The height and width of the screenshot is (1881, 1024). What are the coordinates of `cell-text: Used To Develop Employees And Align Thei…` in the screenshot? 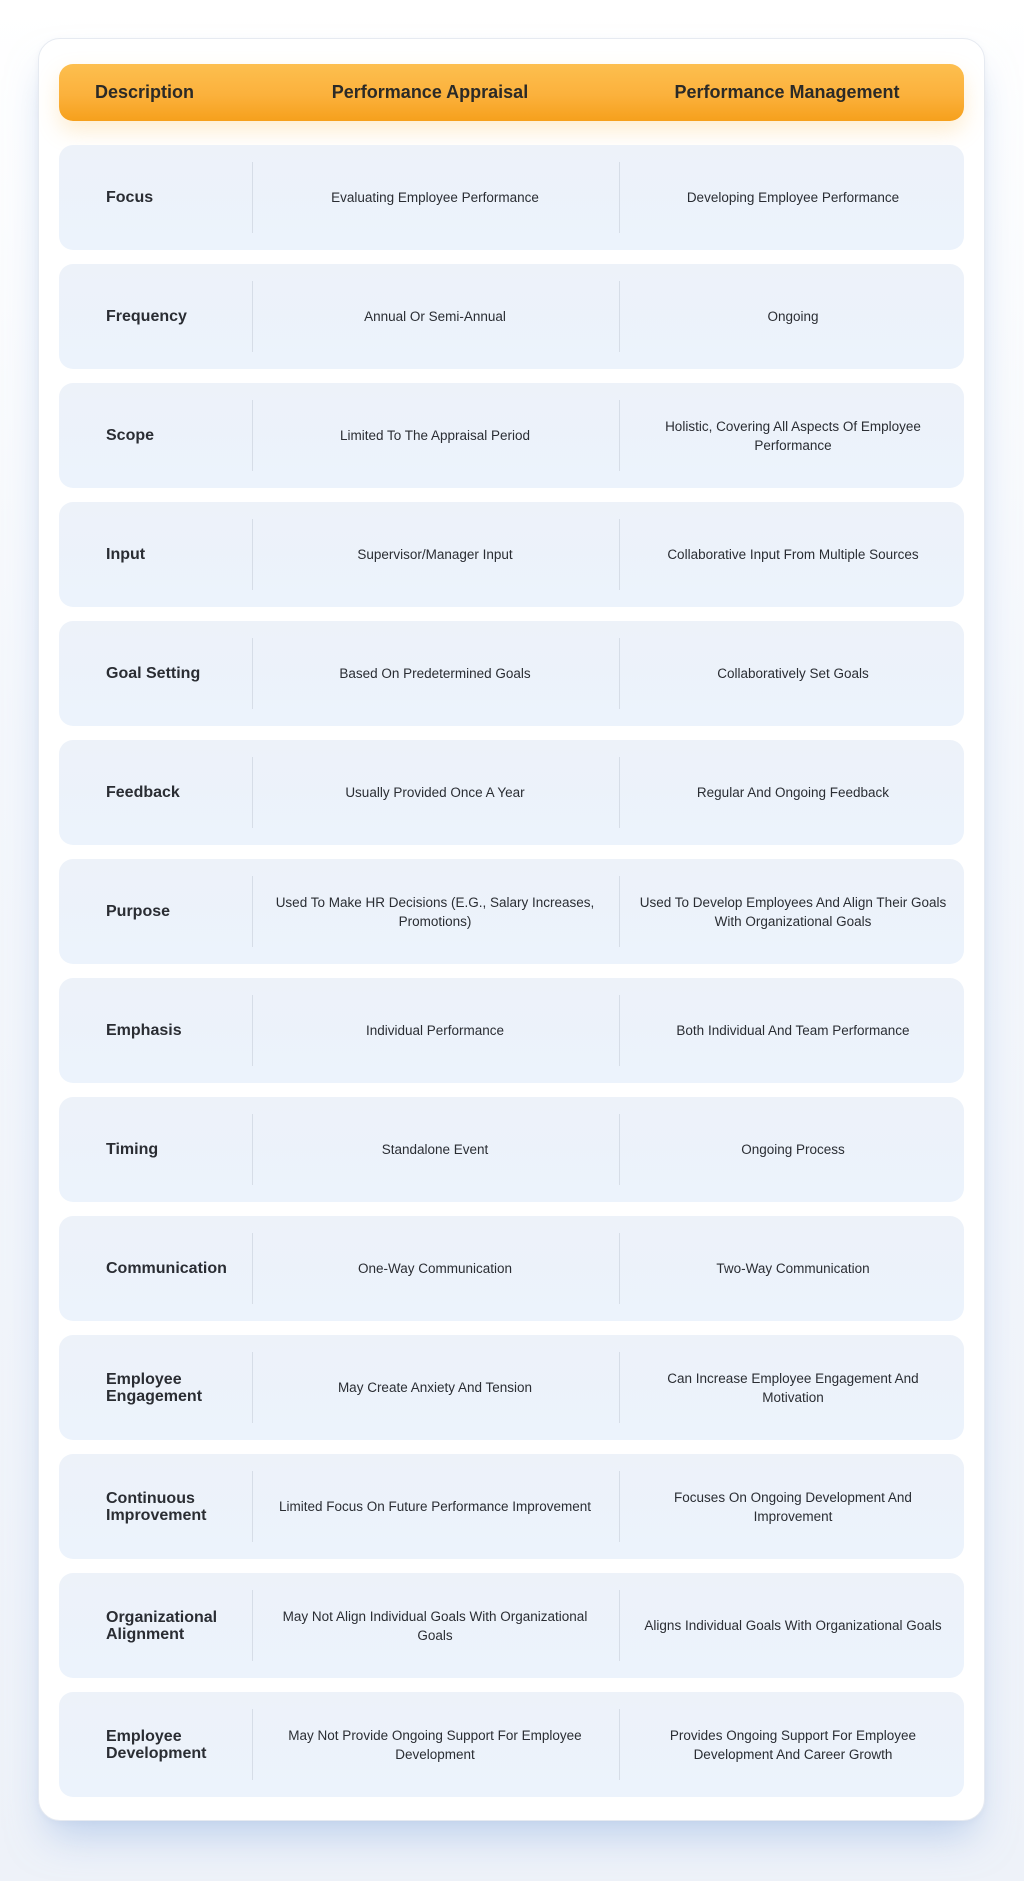 It's located at (793, 911).